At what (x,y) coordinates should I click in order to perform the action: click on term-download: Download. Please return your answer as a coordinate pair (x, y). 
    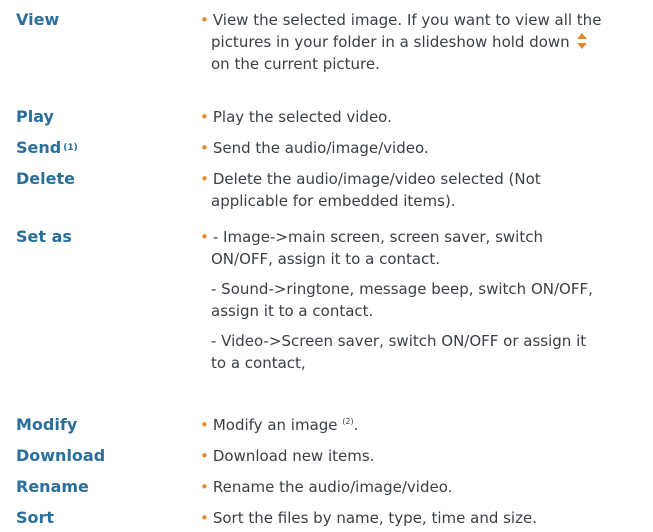
    Looking at the image, I should click on (61, 455).